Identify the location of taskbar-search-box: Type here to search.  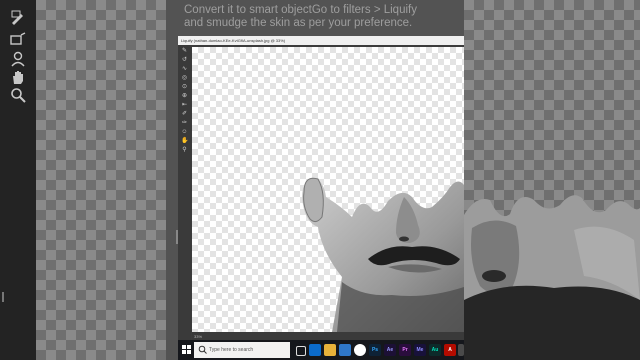
(242, 350).